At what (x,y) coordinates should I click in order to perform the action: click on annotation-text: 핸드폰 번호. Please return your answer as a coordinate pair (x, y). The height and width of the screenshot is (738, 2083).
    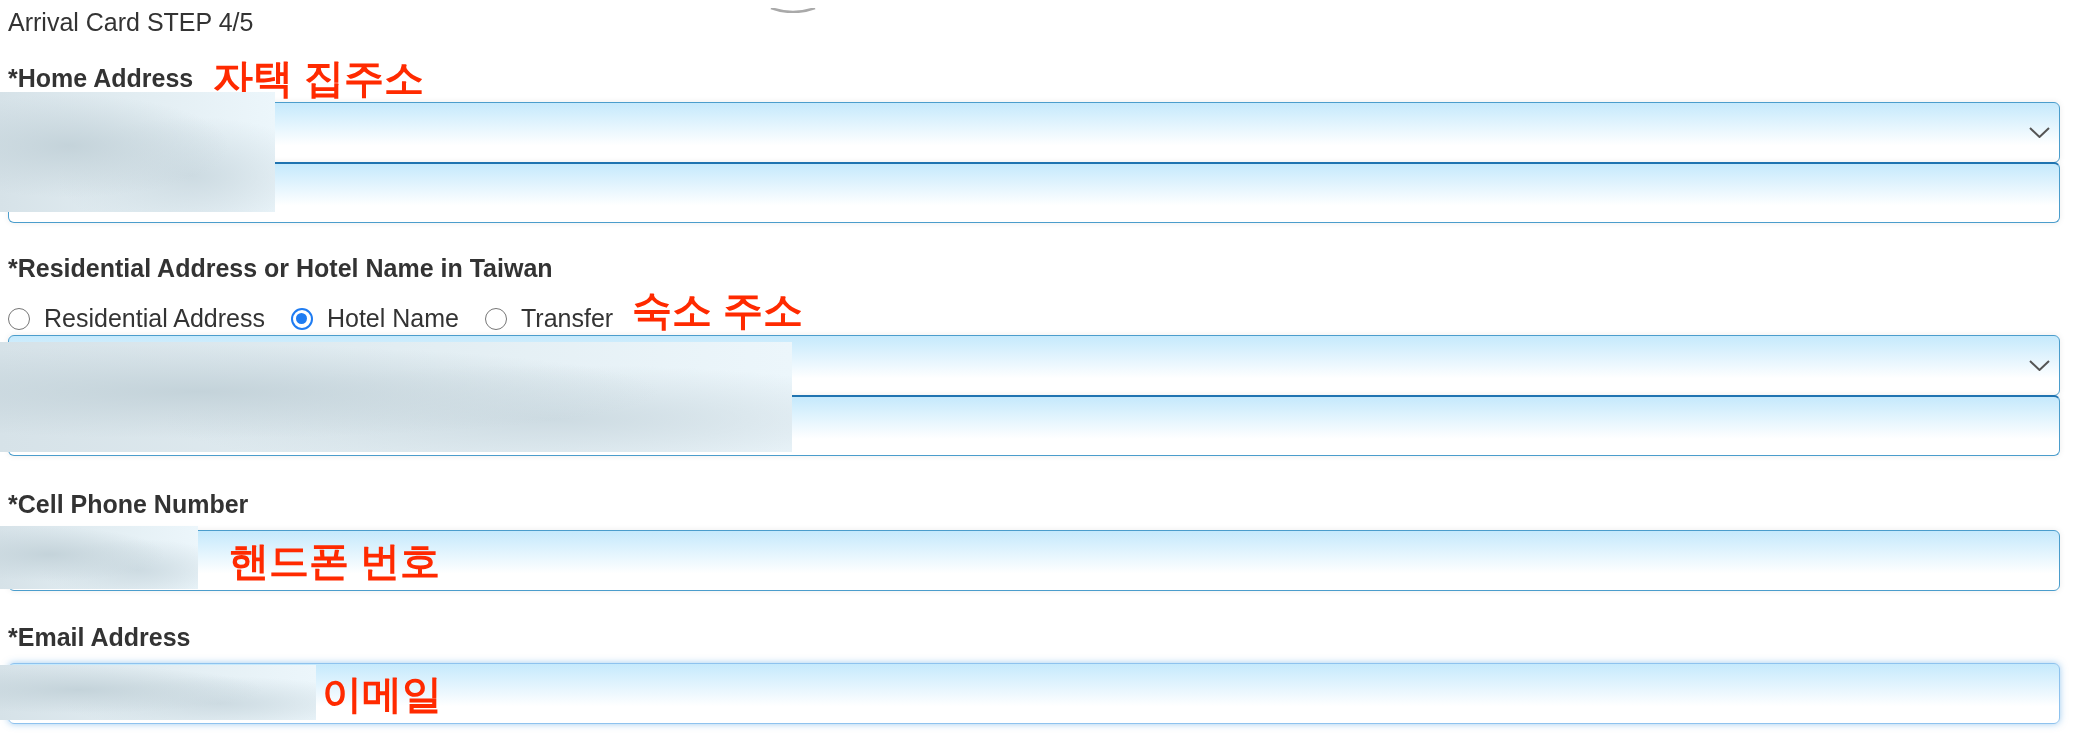
    Looking at the image, I should click on (335, 560).